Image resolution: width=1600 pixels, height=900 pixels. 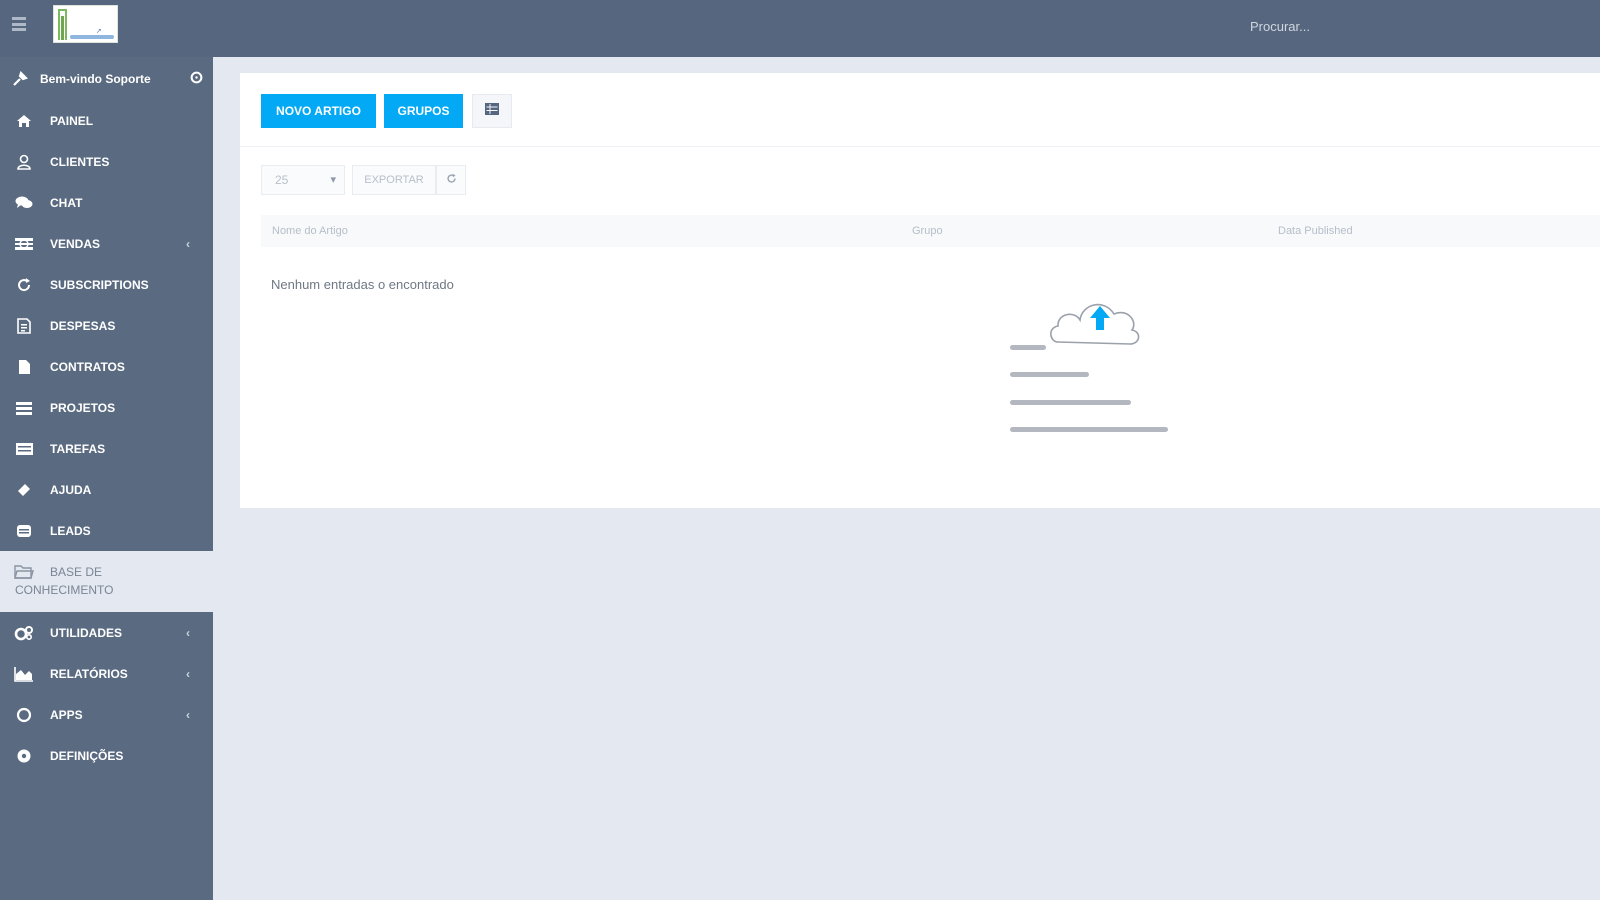 What do you see at coordinates (303, 180) in the screenshot?
I see `page-length-select: 25 ▾` at bounding box center [303, 180].